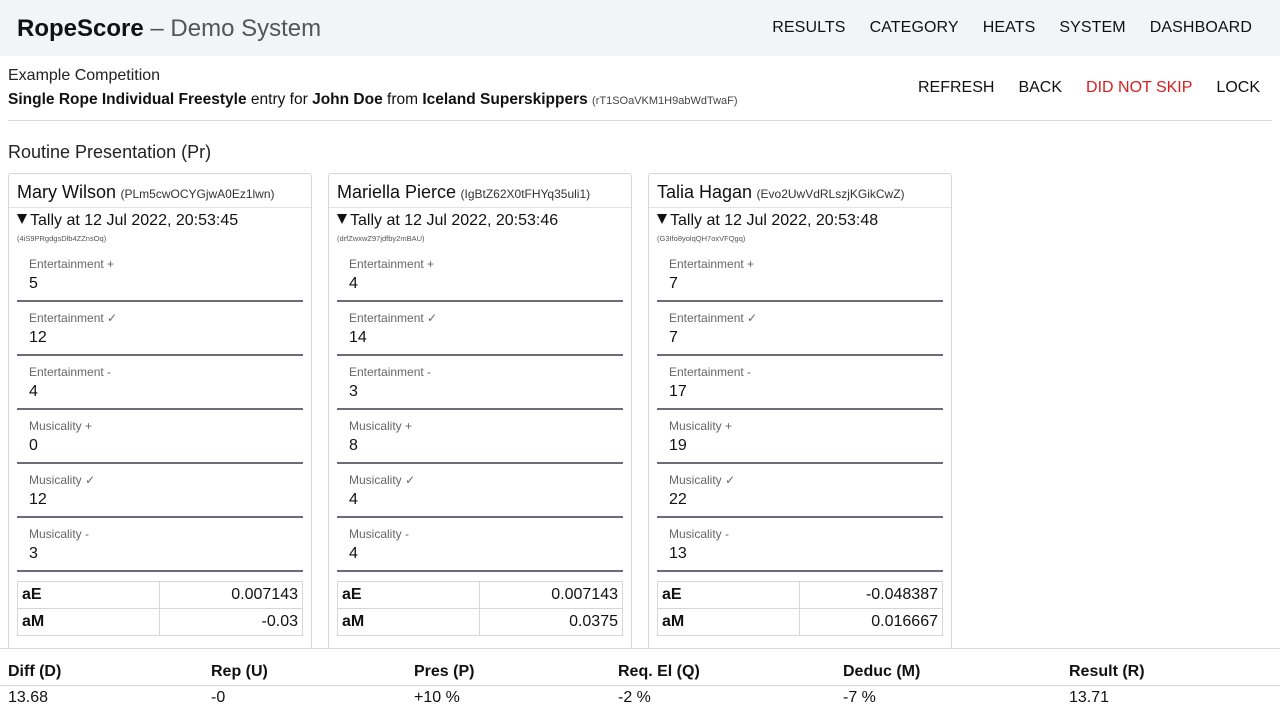  What do you see at coordinates (665, 101) in the screenshot?
I see `entry-id: (rT1SOaVKM1H9abWdTwaF)` at bounding box center [665, 101].